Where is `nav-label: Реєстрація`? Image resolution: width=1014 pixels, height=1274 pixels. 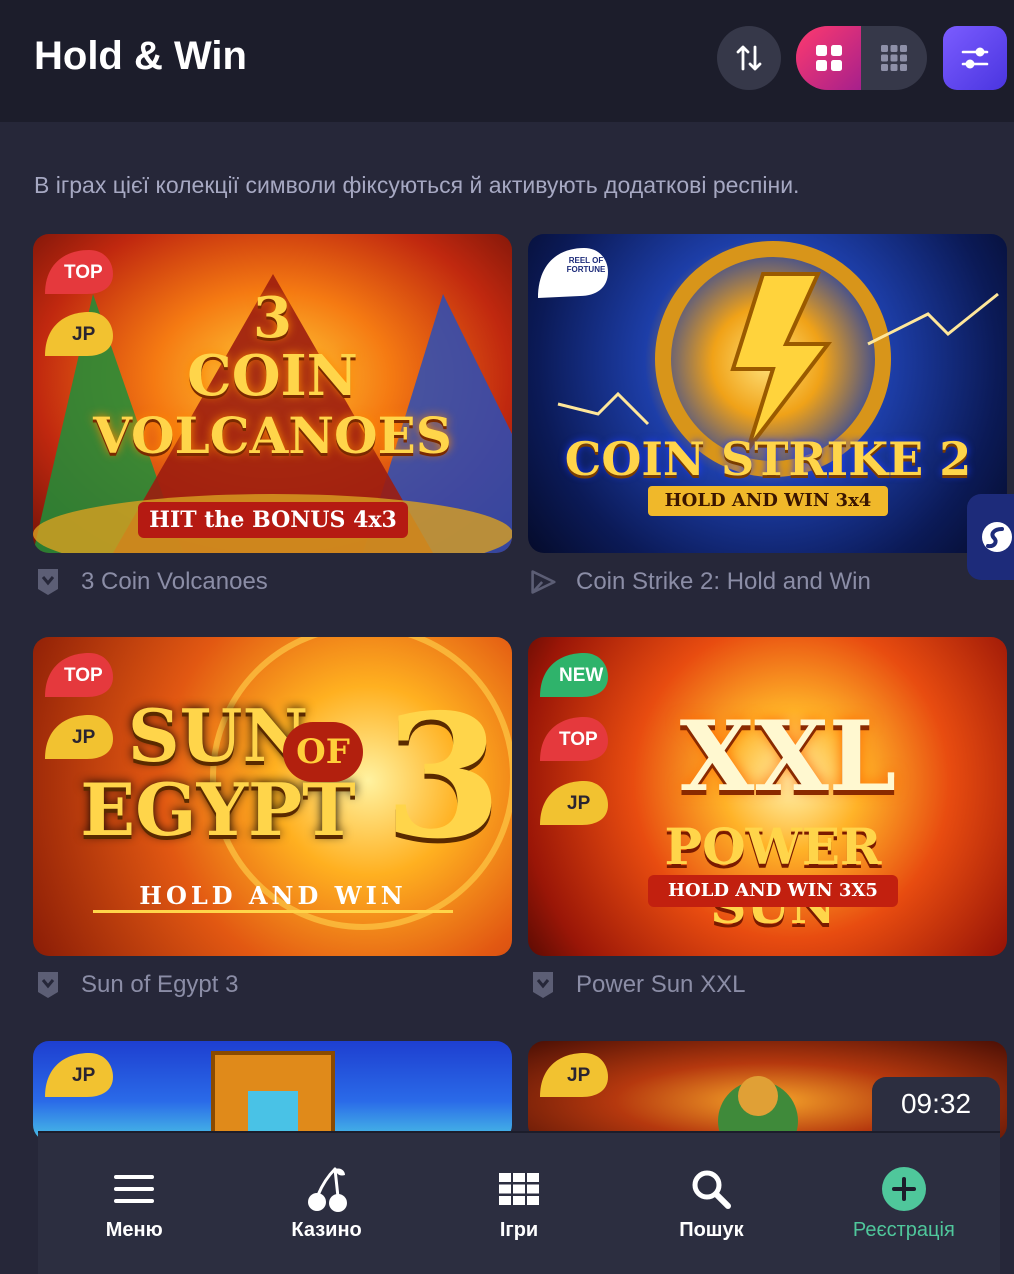 nav-label: Реєстрація is located at coordinates (903, 1230).